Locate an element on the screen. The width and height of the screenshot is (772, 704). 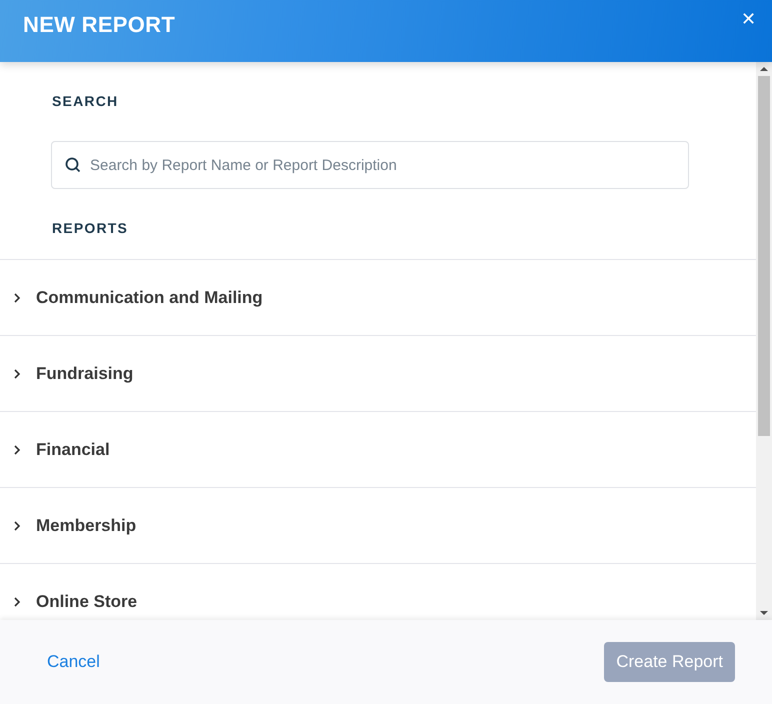
report-category-row: Membership is located at coordinates (378, 525).